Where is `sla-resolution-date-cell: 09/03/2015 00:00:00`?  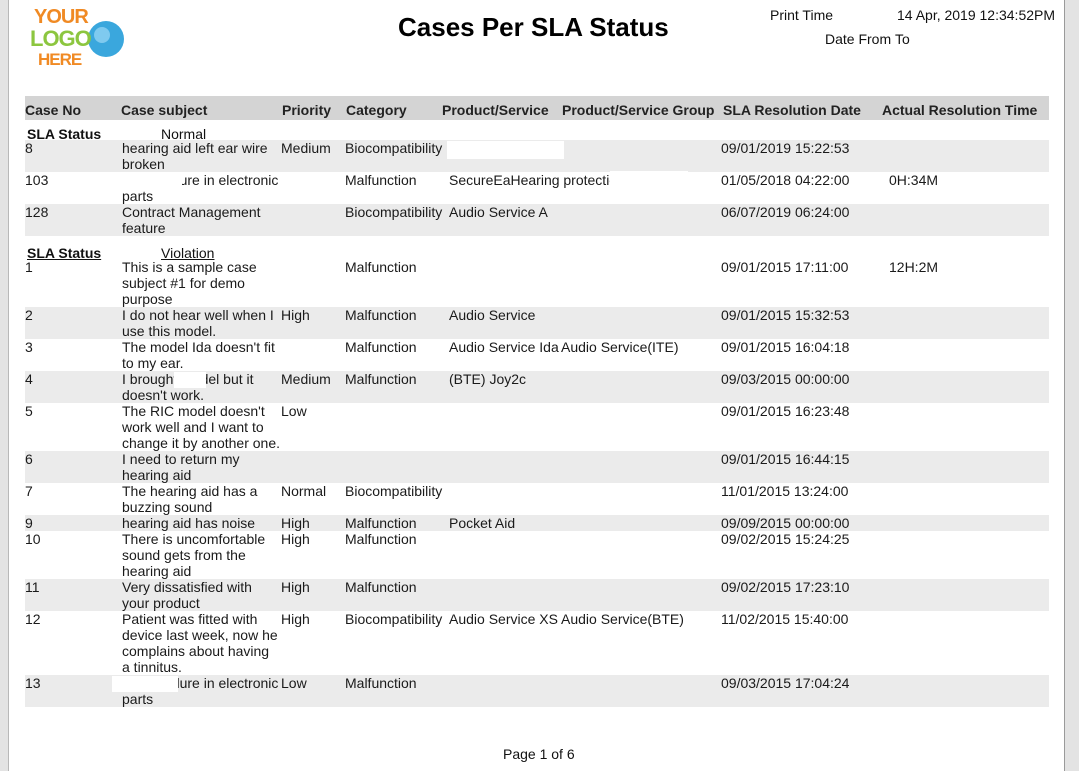 sla-resolution-date-cell: 09/03/2015 00:00:00 is located at coordinates (785, 379).